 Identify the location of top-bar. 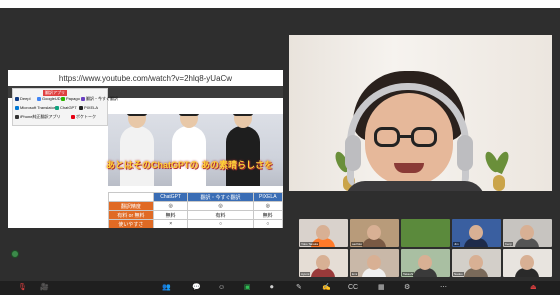
(280, 4).